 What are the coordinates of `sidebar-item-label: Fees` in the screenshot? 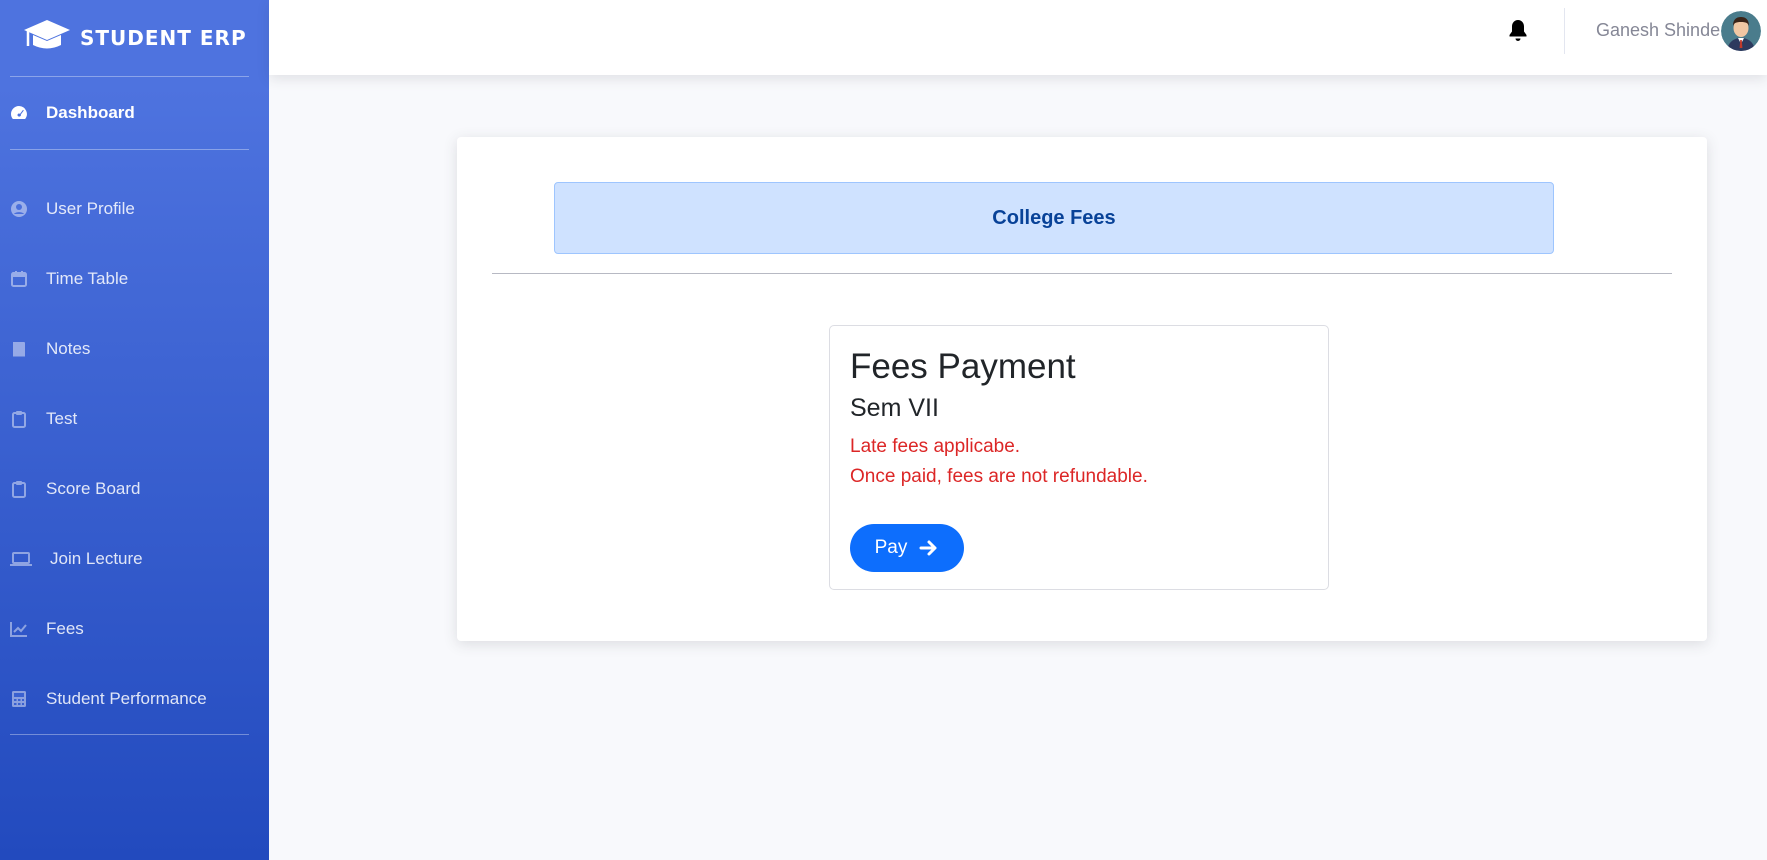 It's located at (65, 628).